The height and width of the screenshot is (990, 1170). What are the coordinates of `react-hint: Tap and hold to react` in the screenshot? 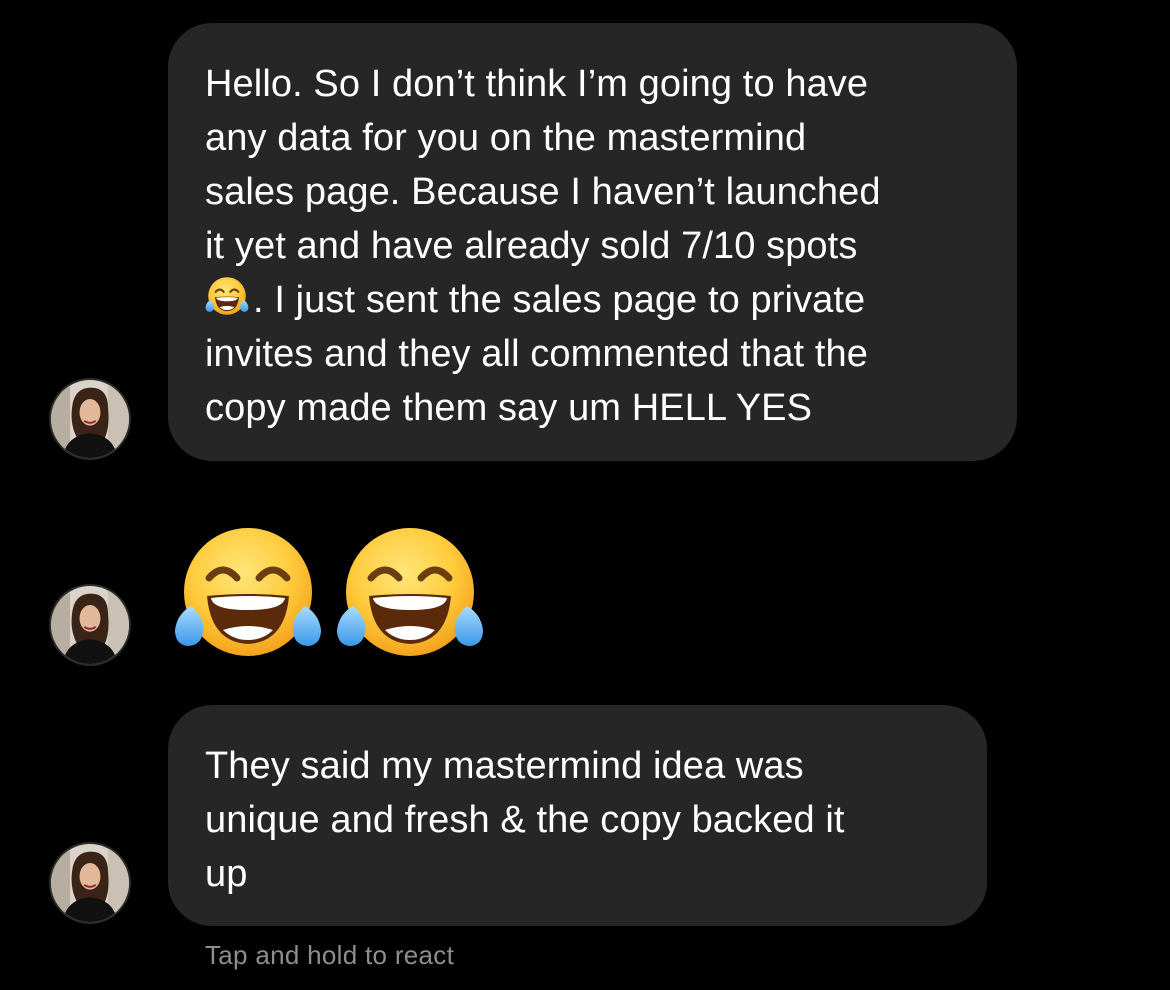 It's located at (330, 955).